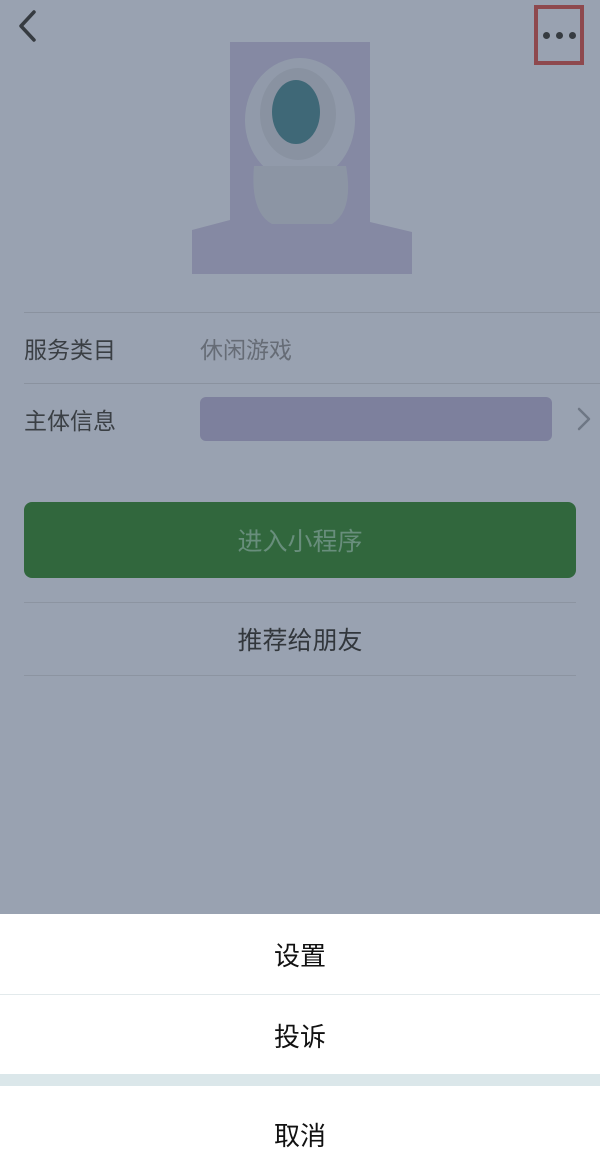 This screenshot has height=1170, width=600. I want to click on ellipsis-icon, so click(559, 35).